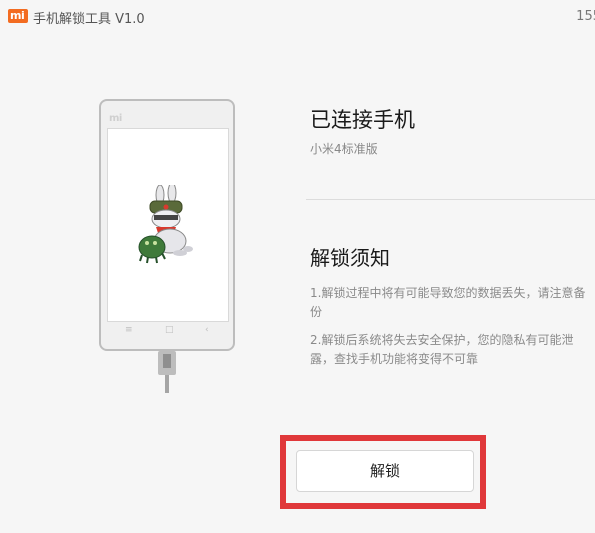  Describe the element at coordinates (385, 471) in the screenshot. I see `unlock-button: 解锁` at that location.